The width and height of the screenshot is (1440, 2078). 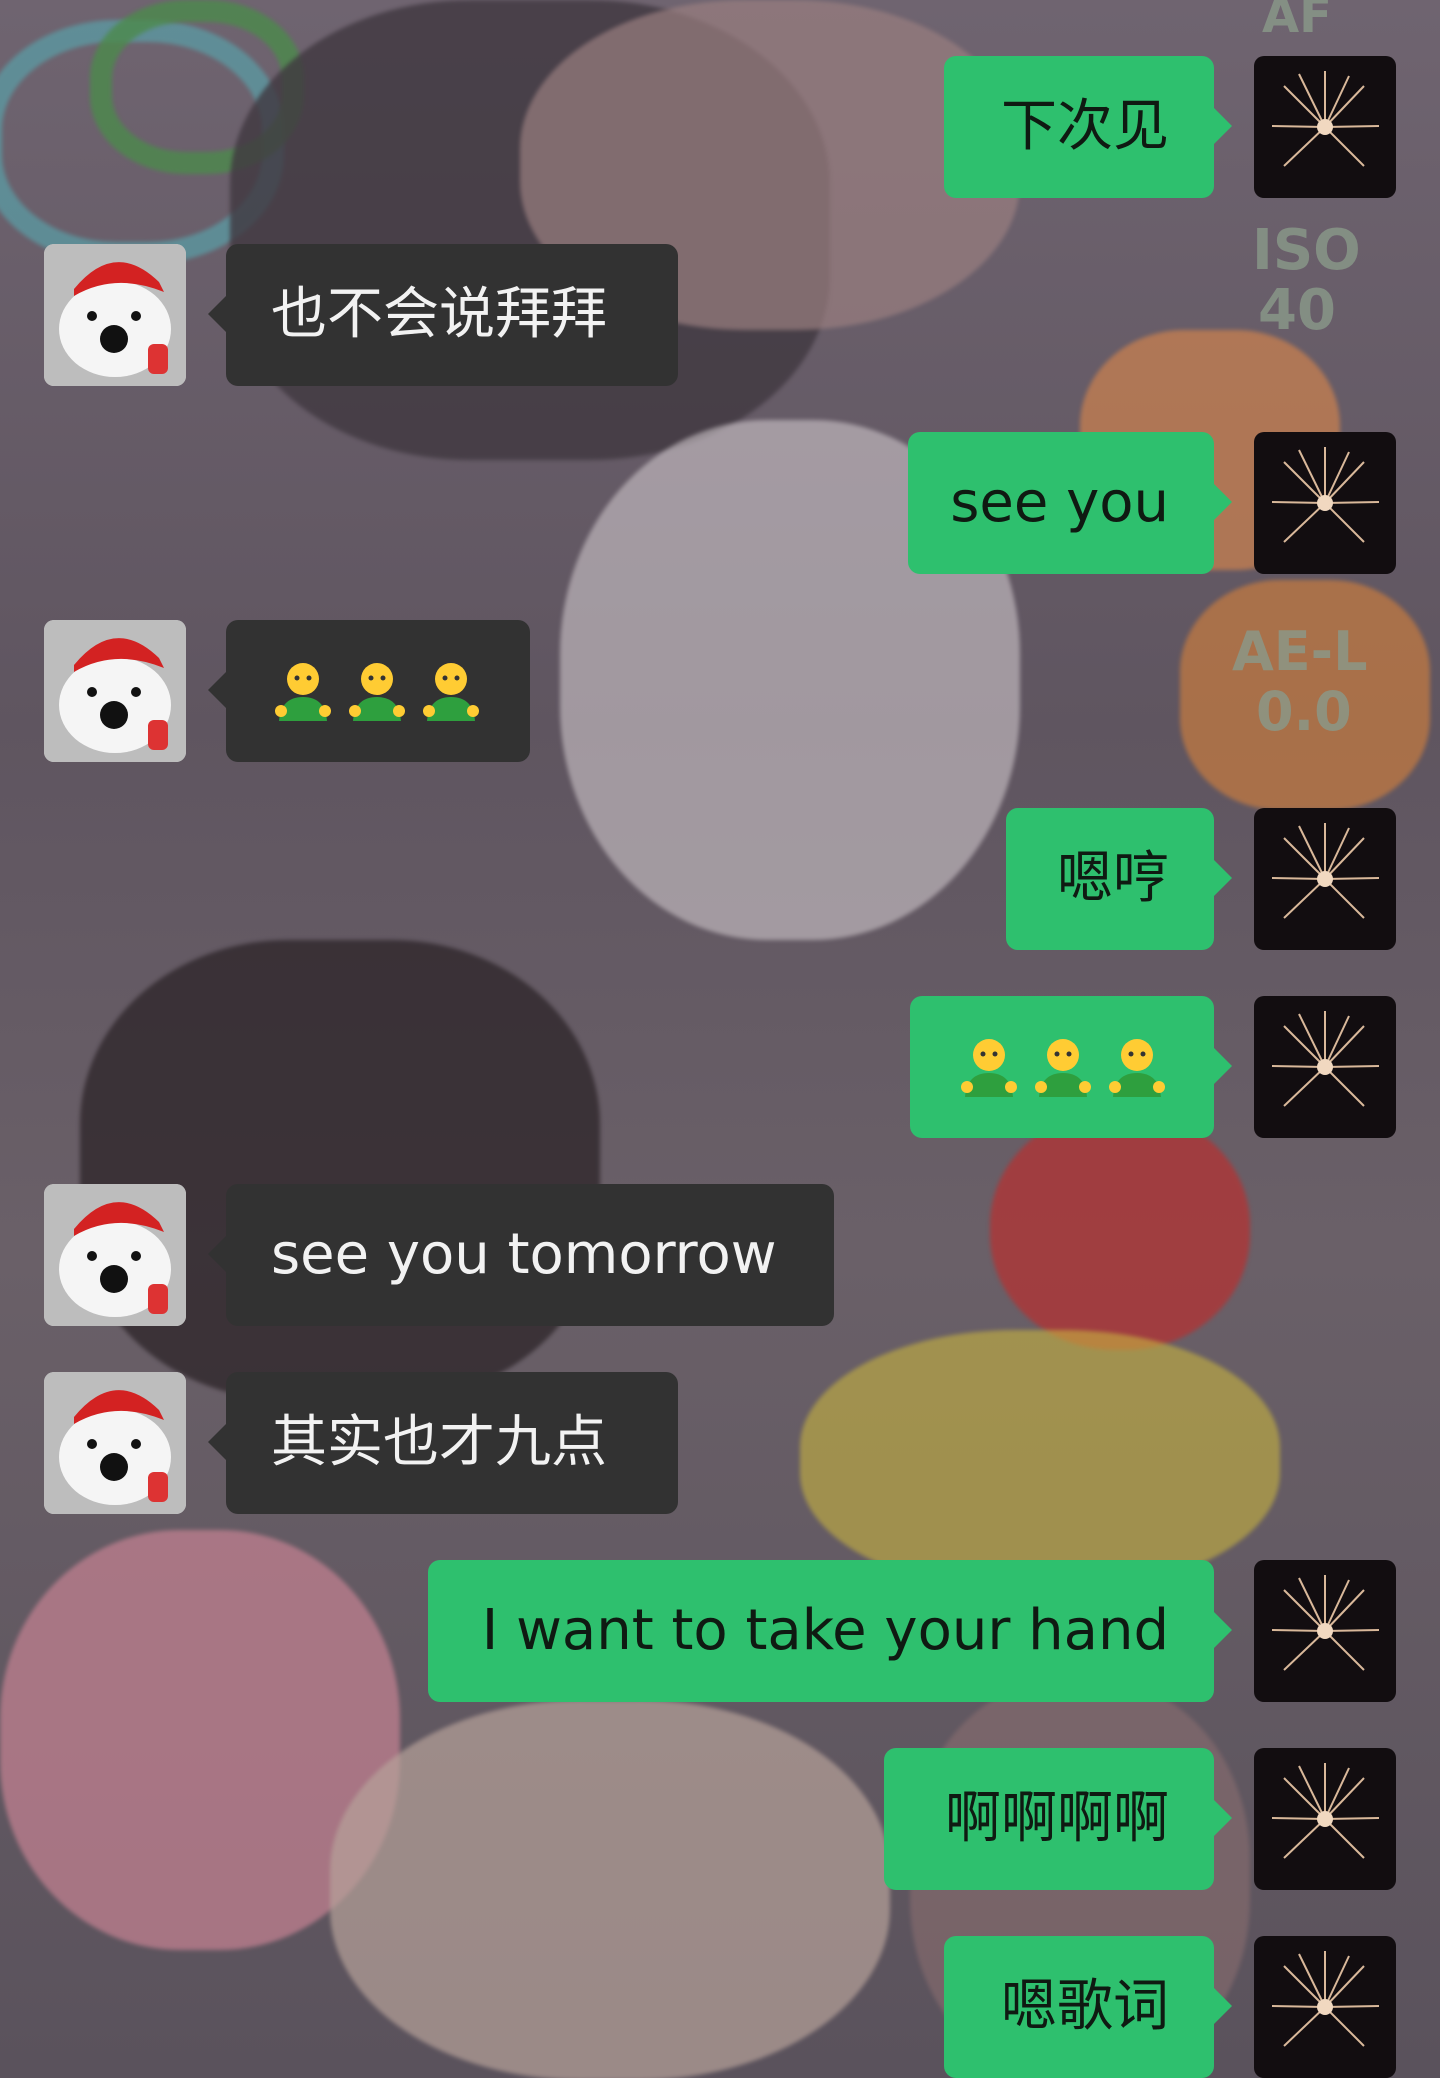 What do you see at coordinates (825, 1630) in the screenshot?
I see `message-text: I want to take your hand` at bounding box center [825, 1630].